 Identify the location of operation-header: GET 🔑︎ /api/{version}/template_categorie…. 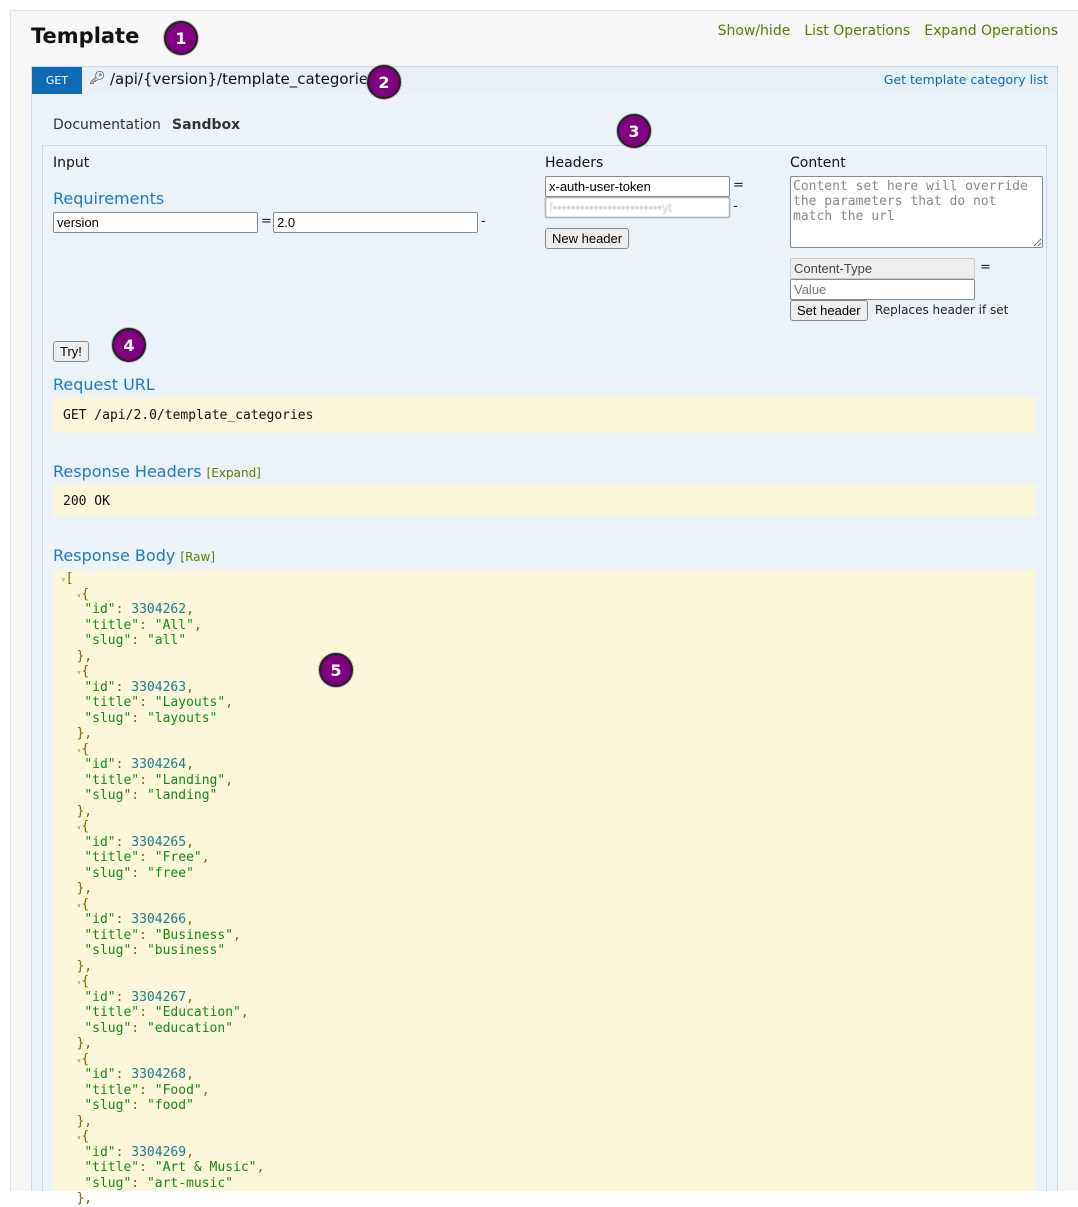
(544, 80).